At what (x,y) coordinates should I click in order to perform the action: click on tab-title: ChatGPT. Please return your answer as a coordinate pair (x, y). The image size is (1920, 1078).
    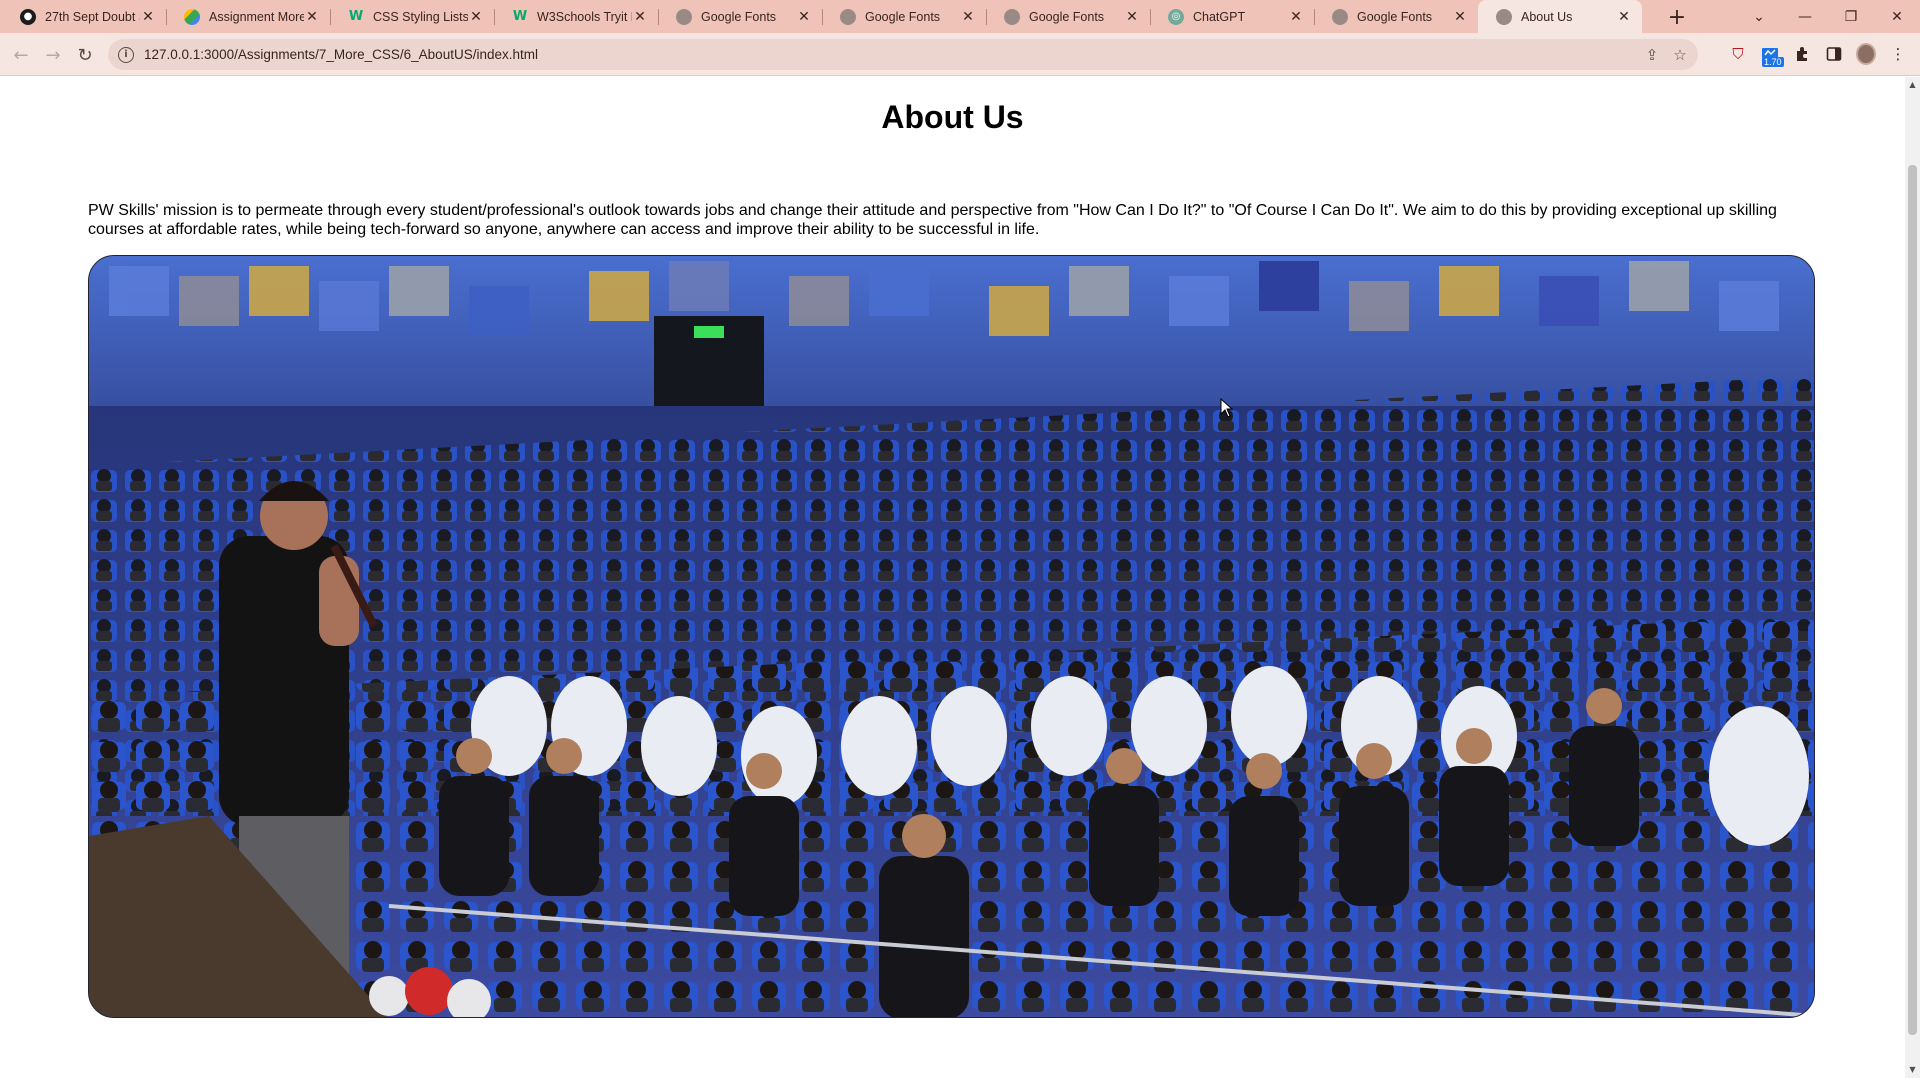
    Looking at the image, I should click on (1219, 16).